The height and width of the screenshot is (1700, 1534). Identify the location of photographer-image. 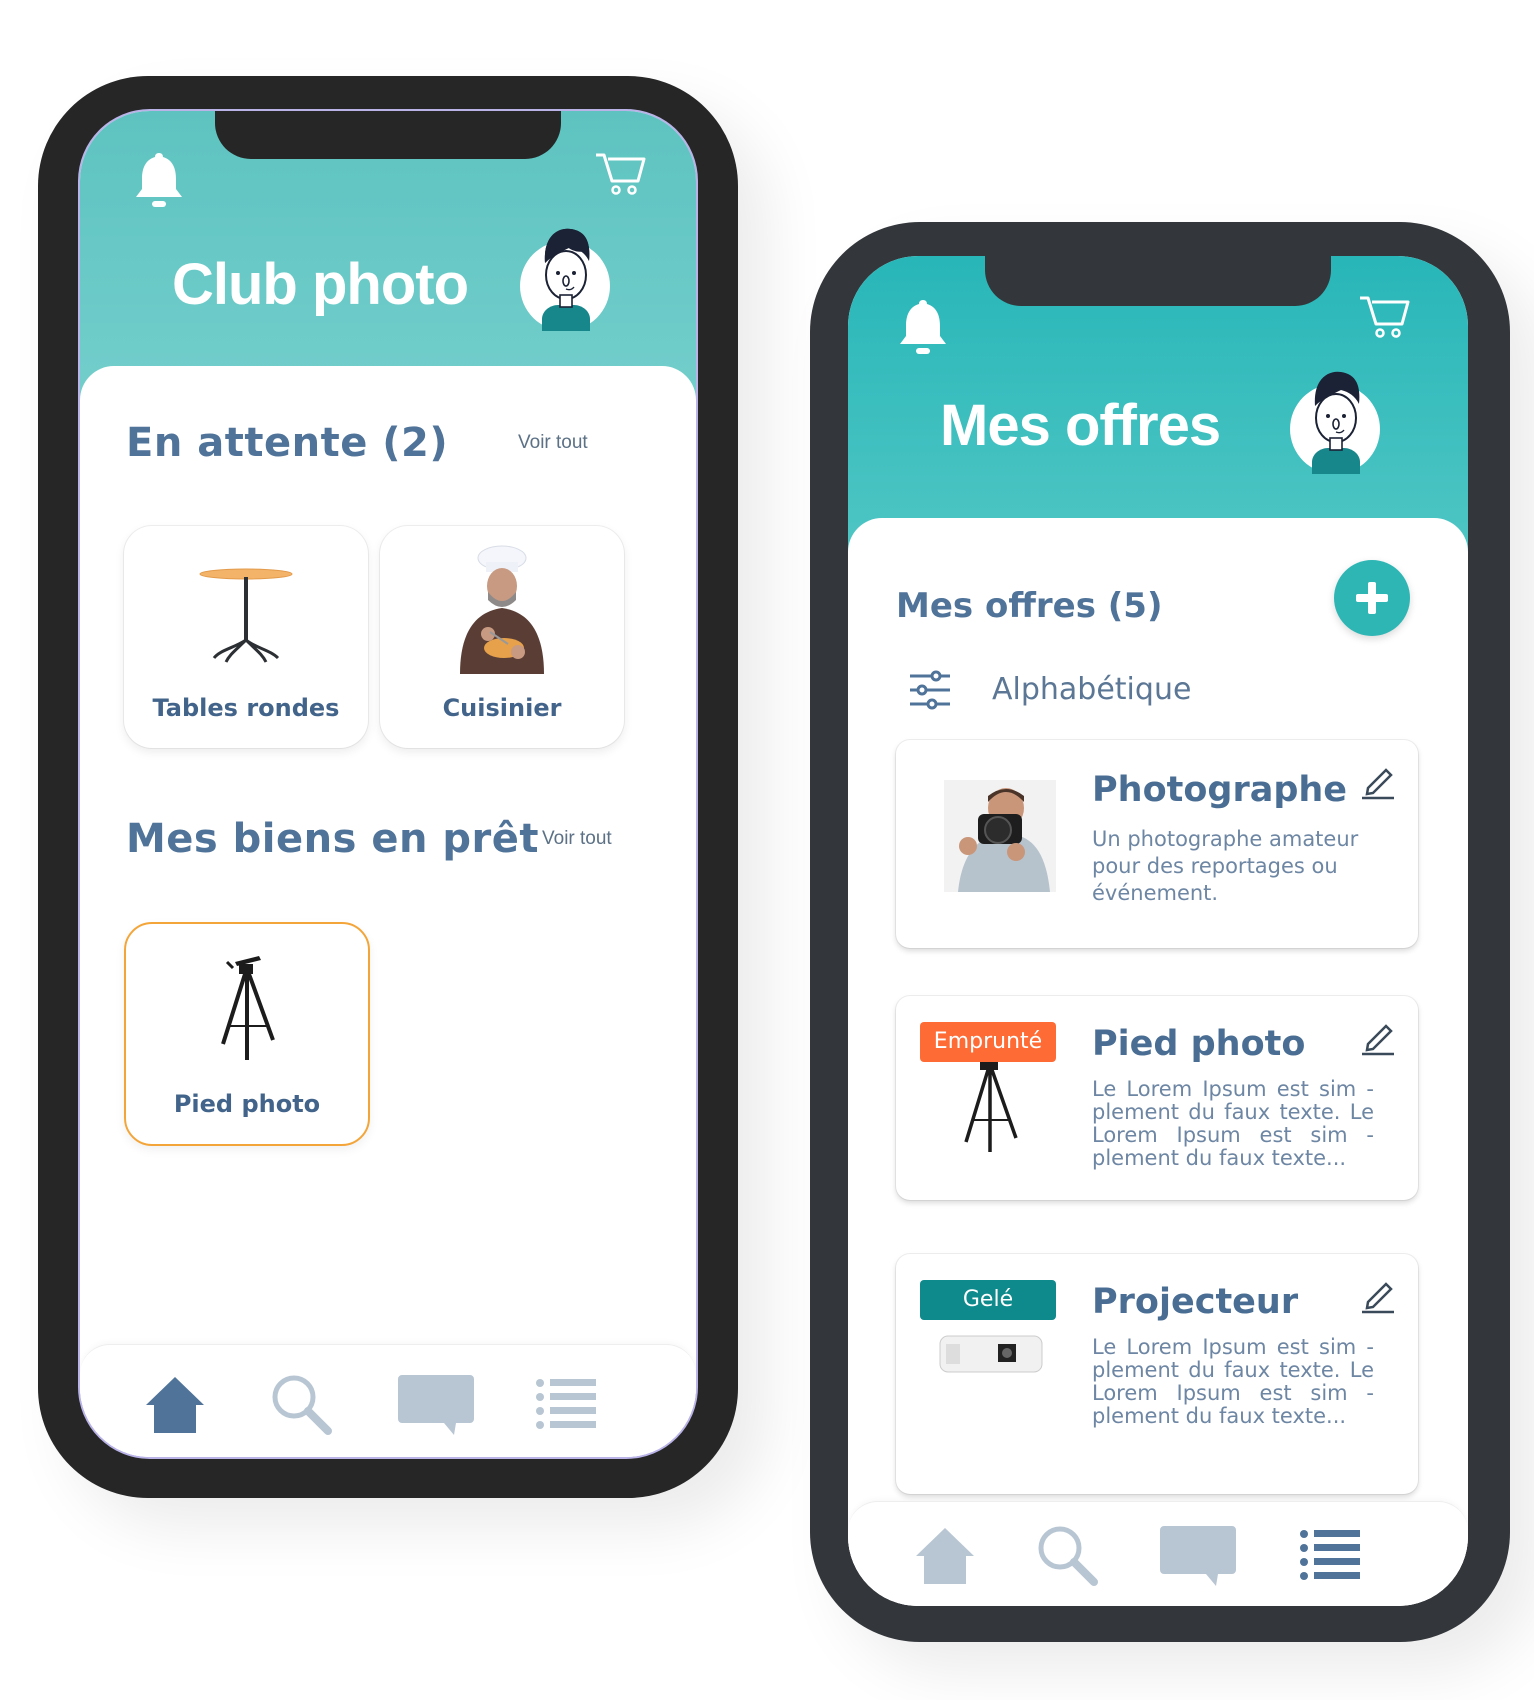
(1000, 836).